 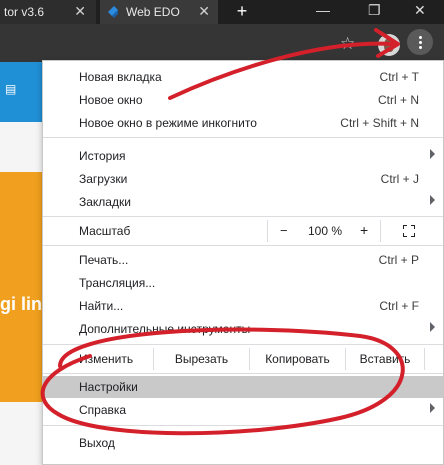 I want to click on menu-edit-row: Изменить Вырезать Копировать Вставить, so click(x=243, y=359).